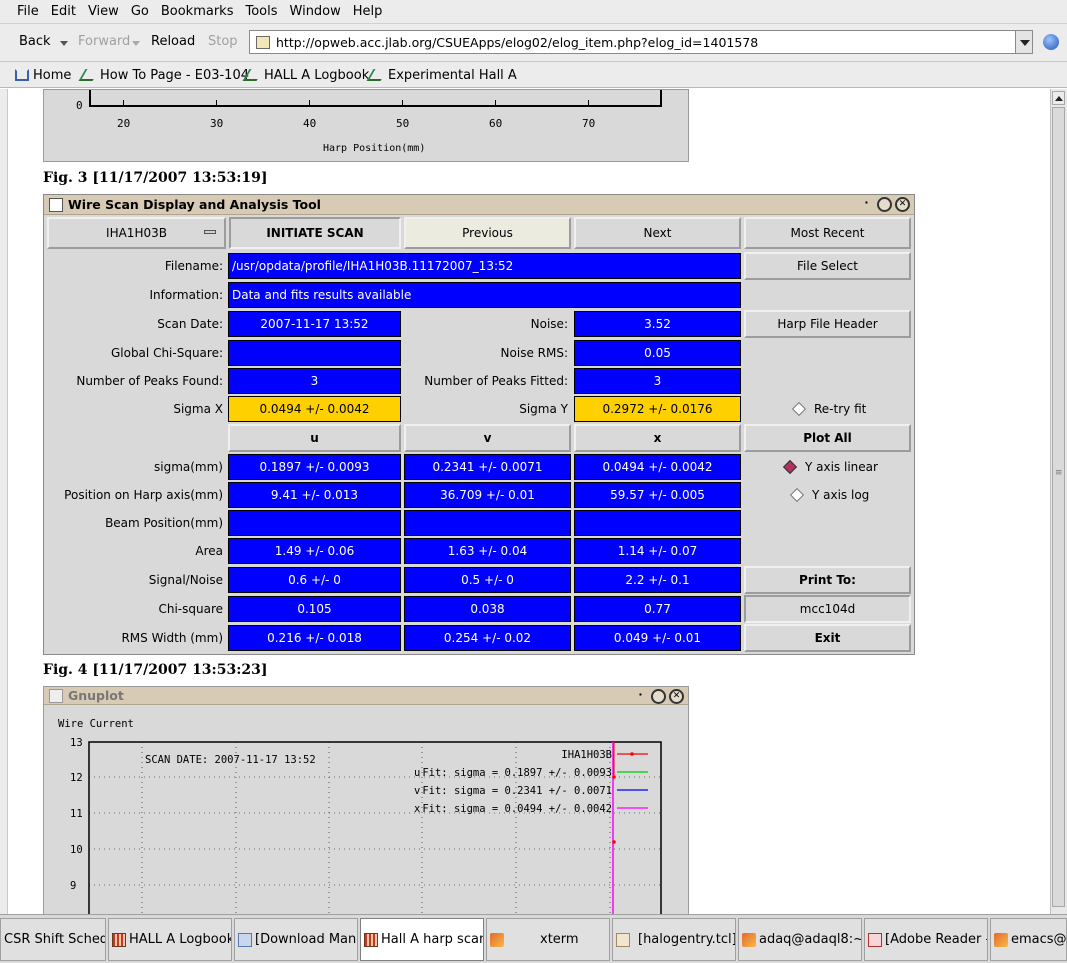  What do you see at coordinates (543, 409) in the screenshot?
I see `sigma-y-label: Sigma Y` at bounding box center [543, 409].